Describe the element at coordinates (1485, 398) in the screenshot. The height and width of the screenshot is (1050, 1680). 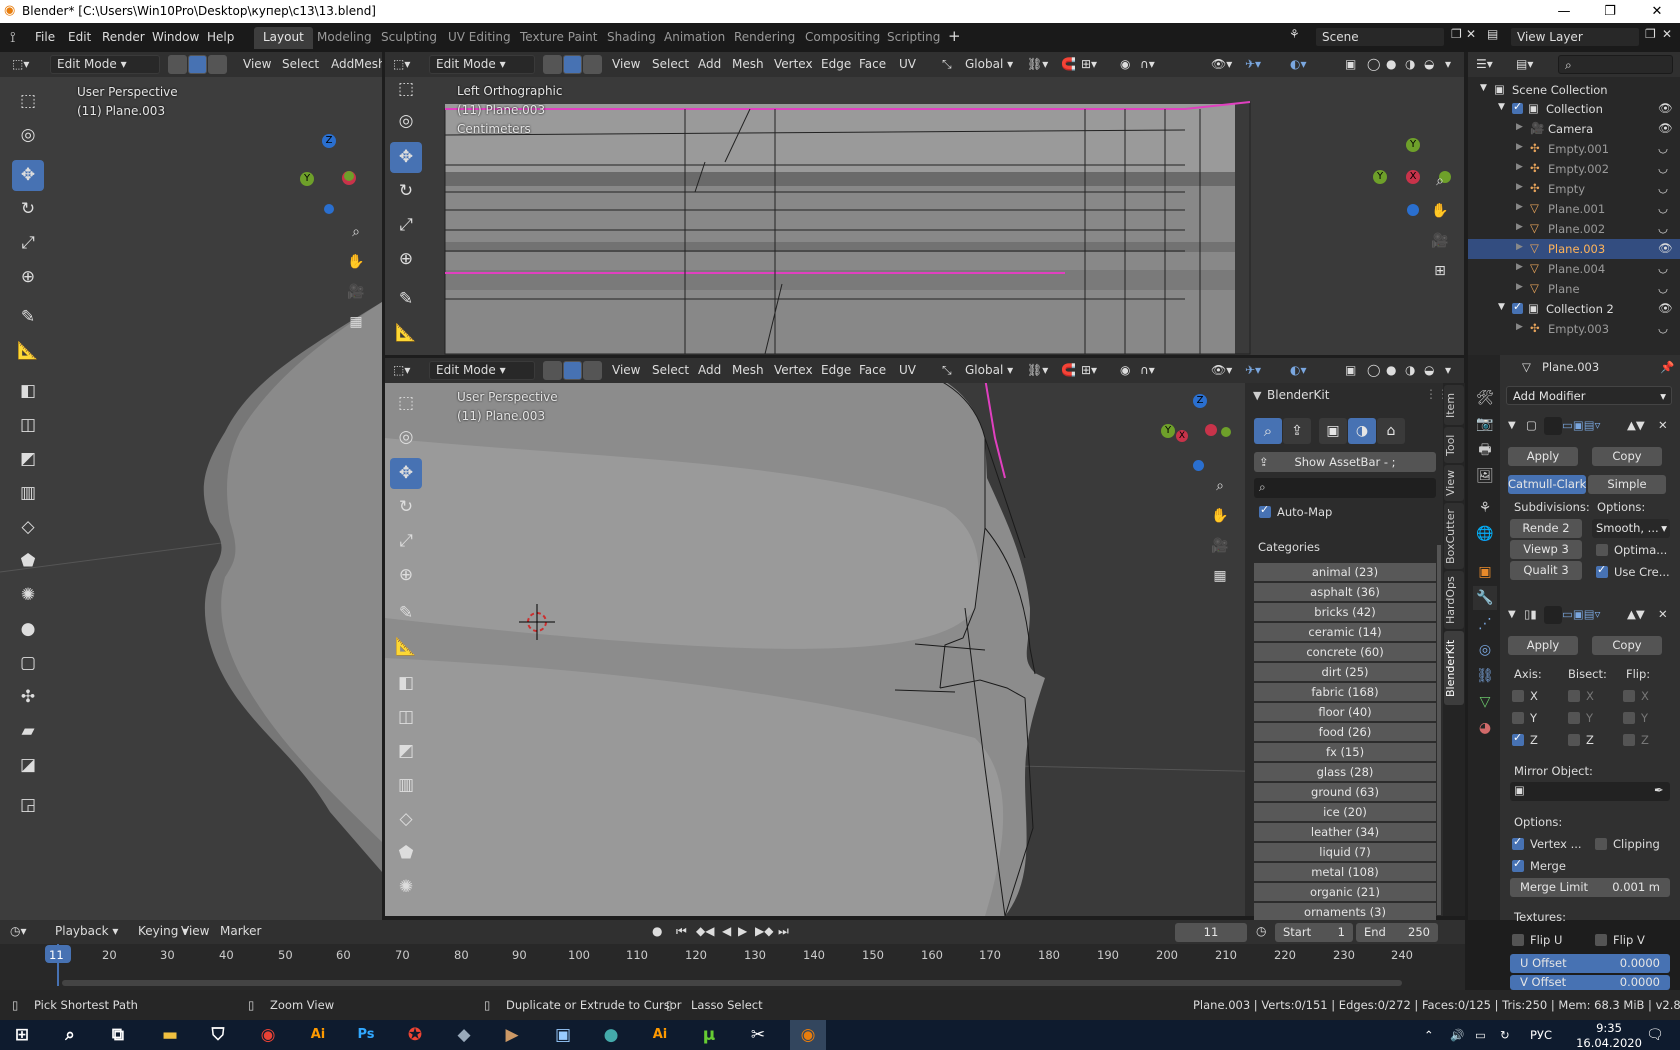
I see `tool-properties-icon: 🛠` at that location.